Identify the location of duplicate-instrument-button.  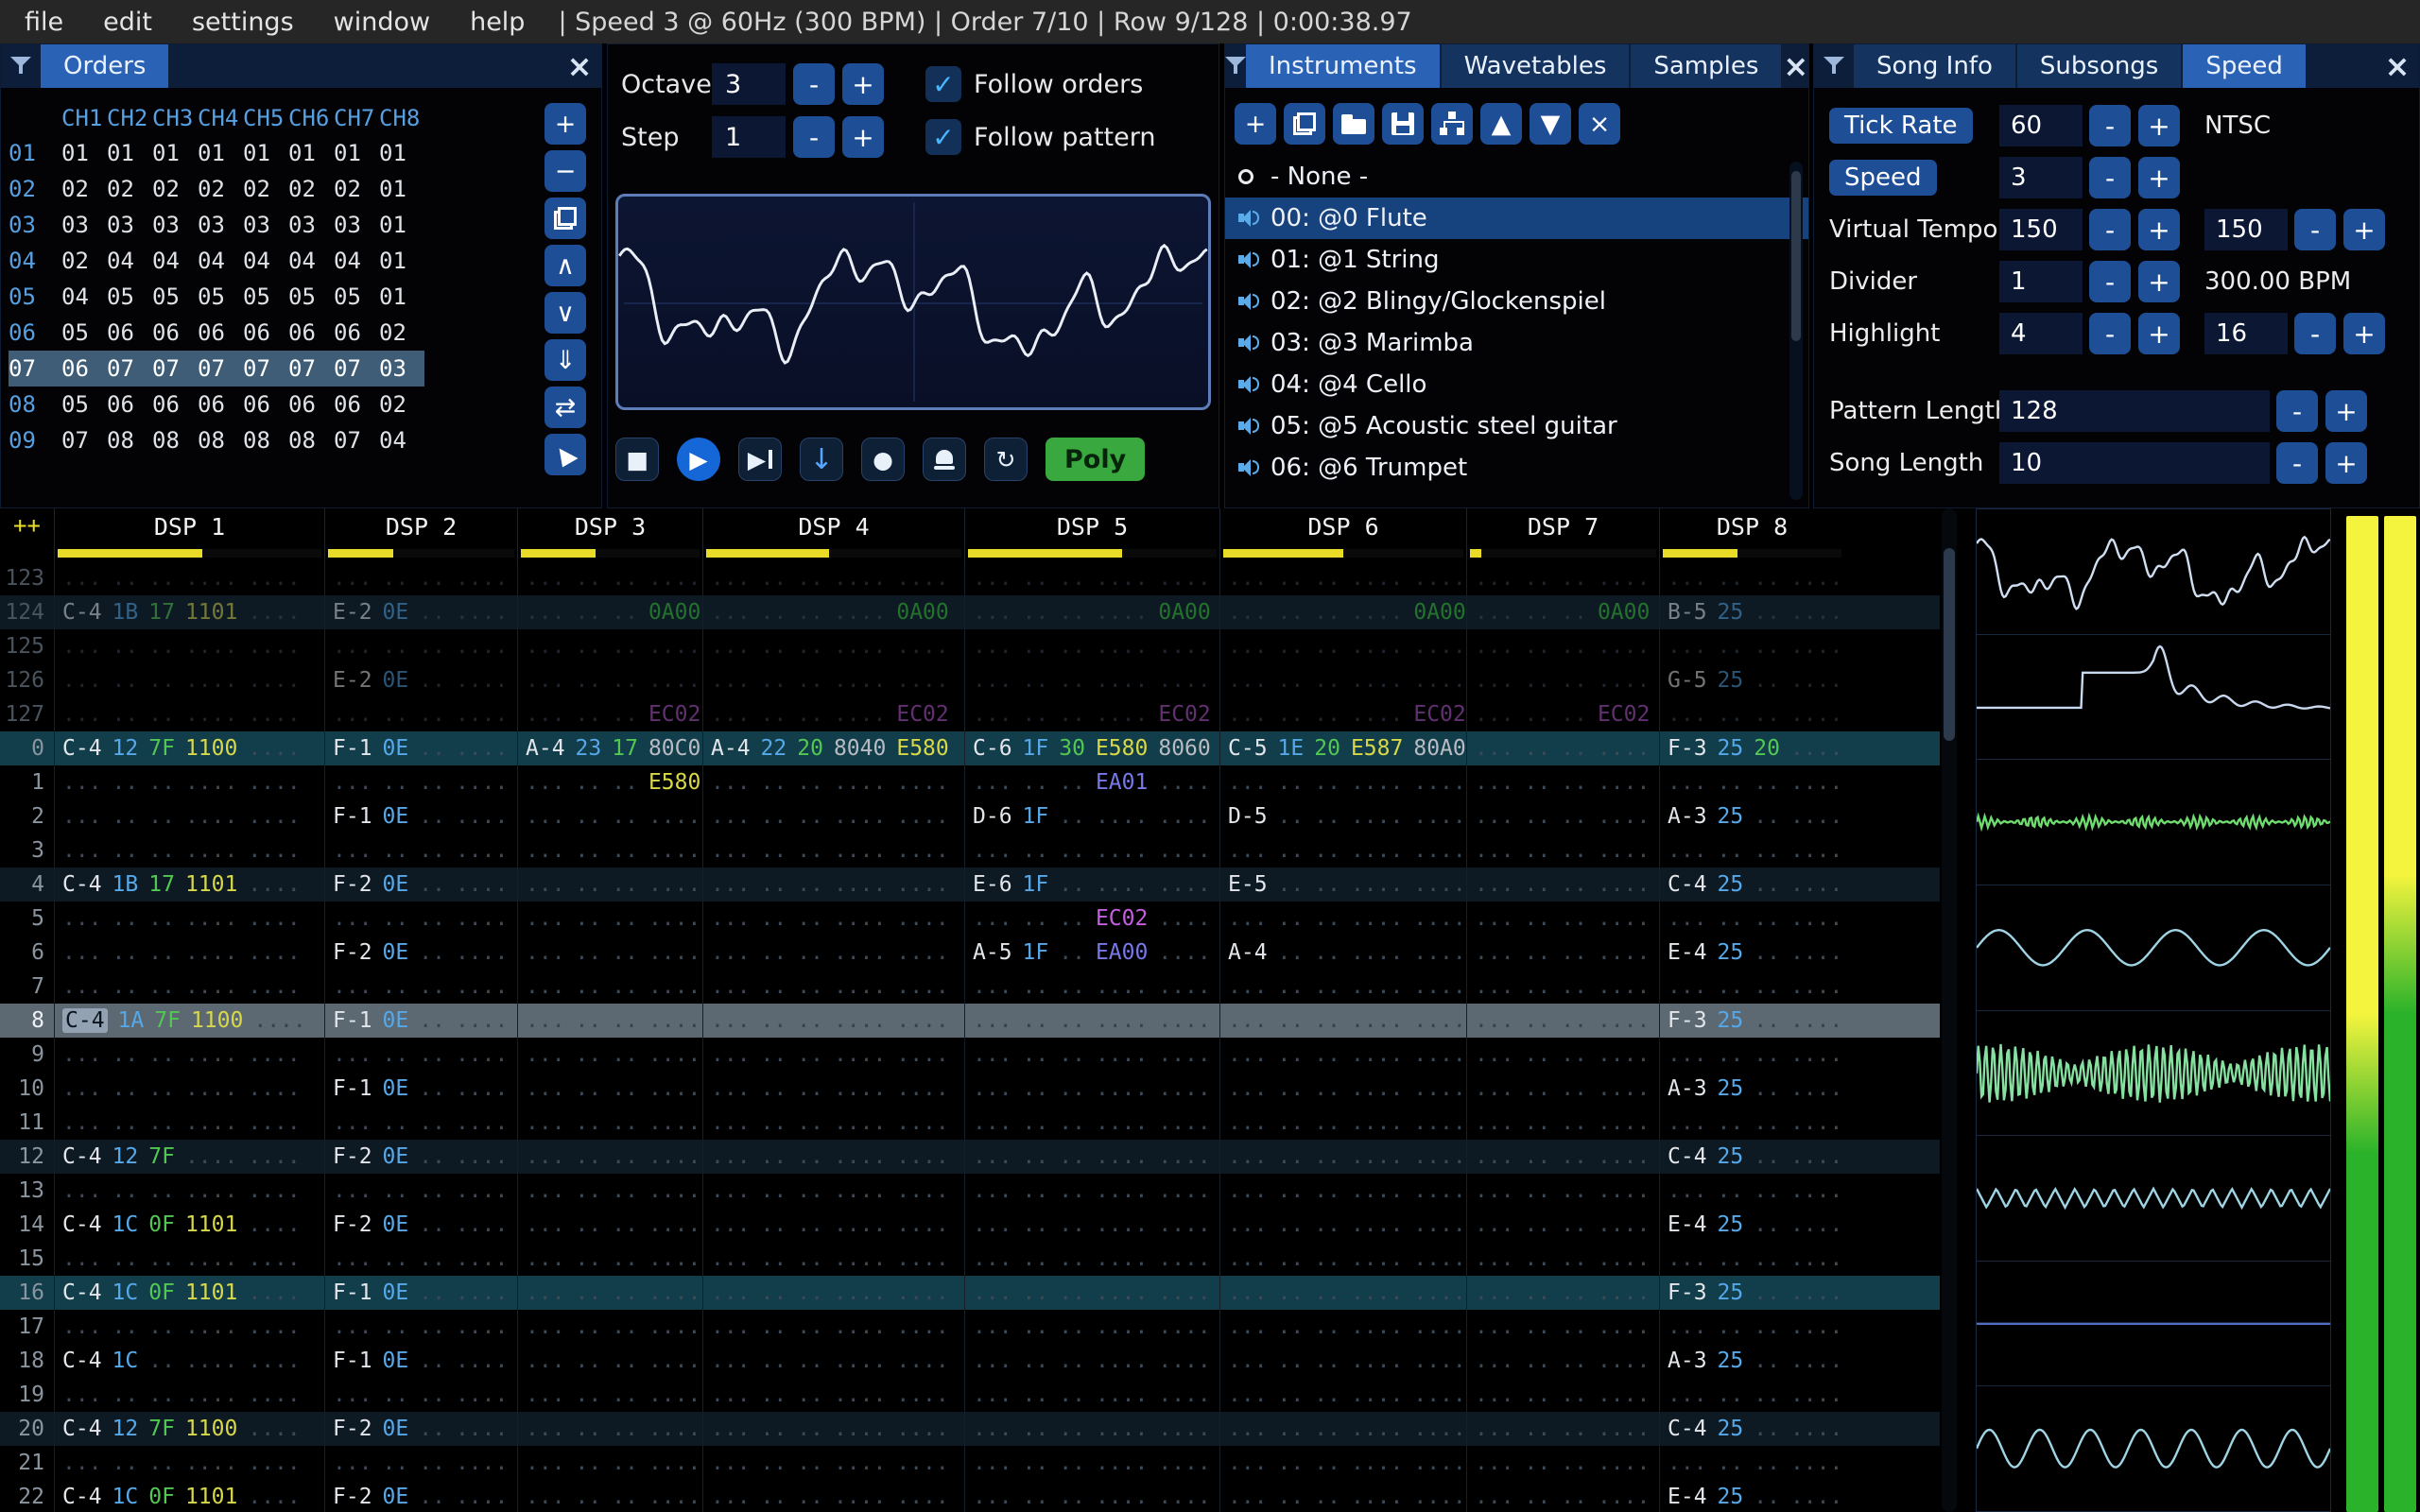
(1304, 124).